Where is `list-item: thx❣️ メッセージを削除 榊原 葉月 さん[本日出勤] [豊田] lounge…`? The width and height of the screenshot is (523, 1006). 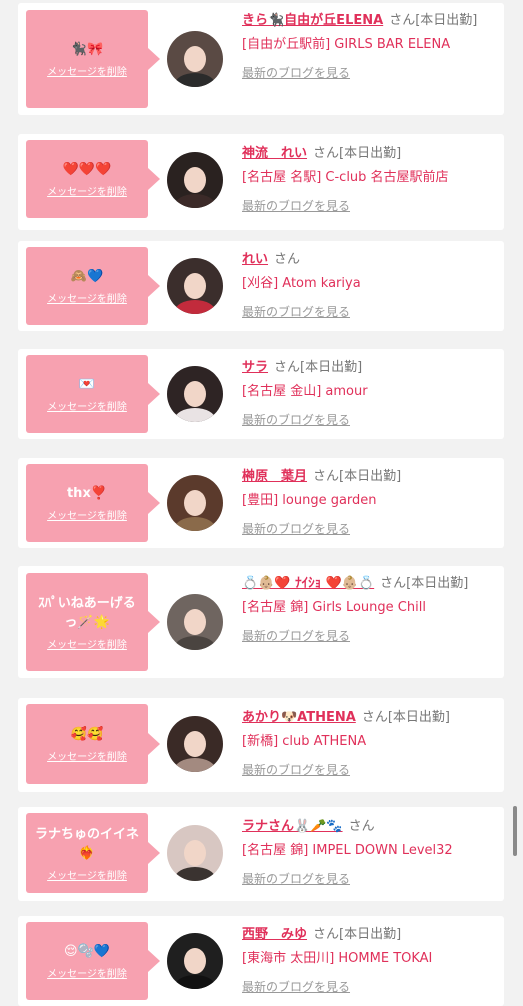
list-item: thx❣️ メッセージを削除 榊原 葉月 さん[本日出勤] [豊田] lounge… is located at coordinates (261, 503).